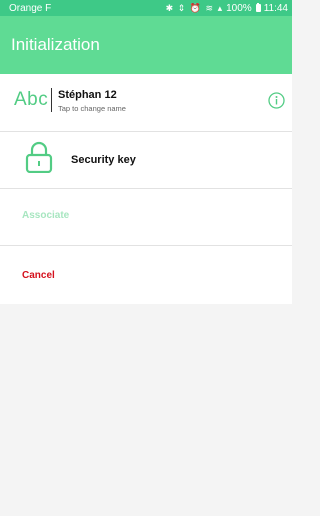 This screenshot has width=320, height=516. Describe the element at coordinates (239, 8) in the screenshot. I see `battery-percent: 100%` at that location.